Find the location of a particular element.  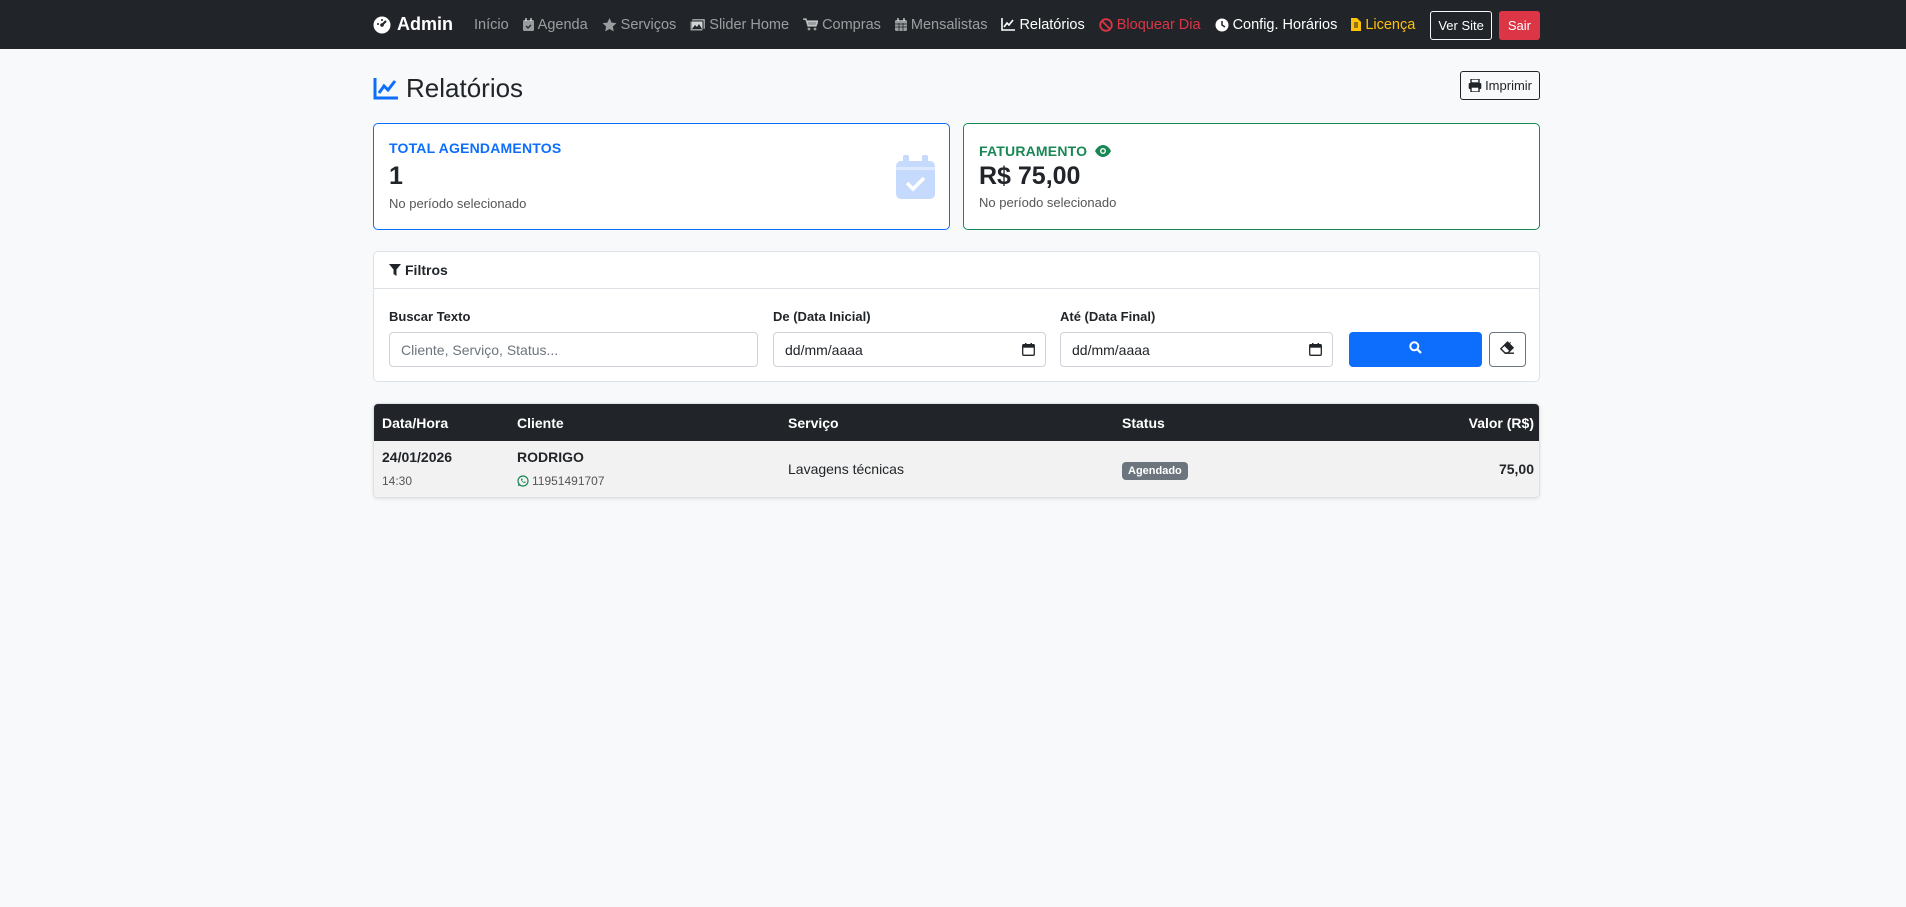

col-header-status: Status is located at coordinates (1143, 423).